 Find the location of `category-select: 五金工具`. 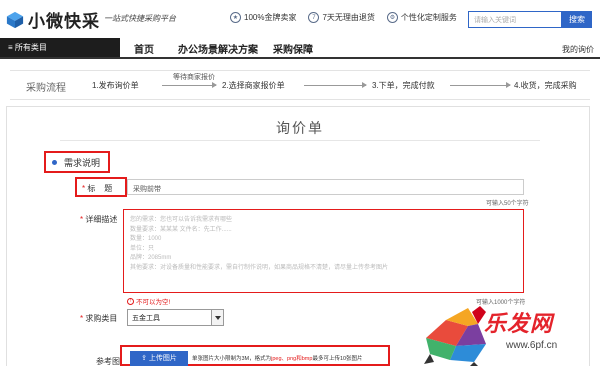

category-select: 五金工具 is located at coordinates (175, 317).